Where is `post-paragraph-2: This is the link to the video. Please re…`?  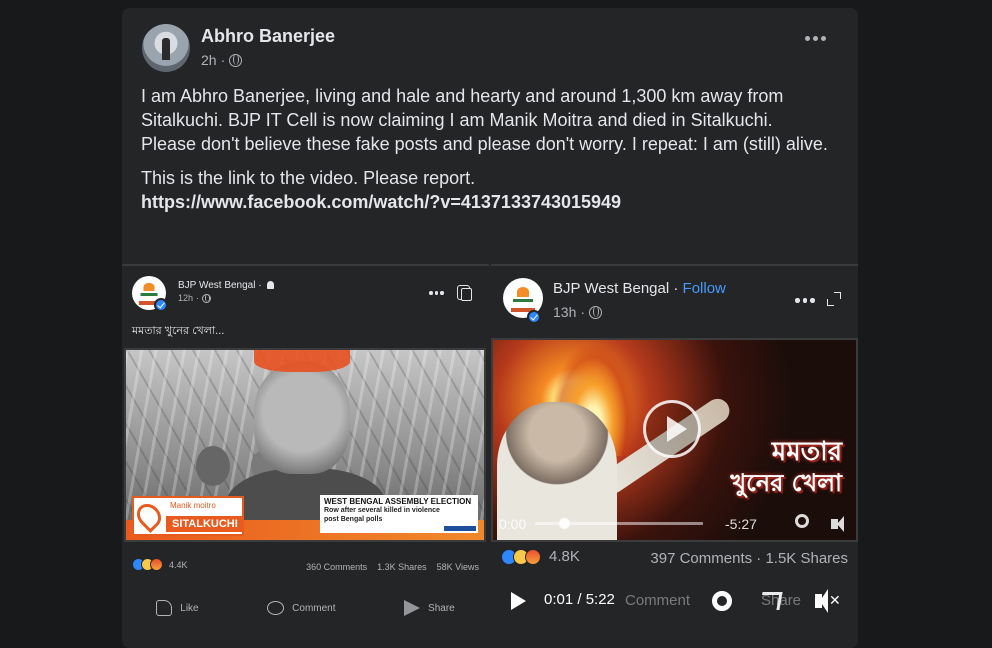 post-paragraph-2: This is the link to the video. Please re… is located at coordinates (486, 190).